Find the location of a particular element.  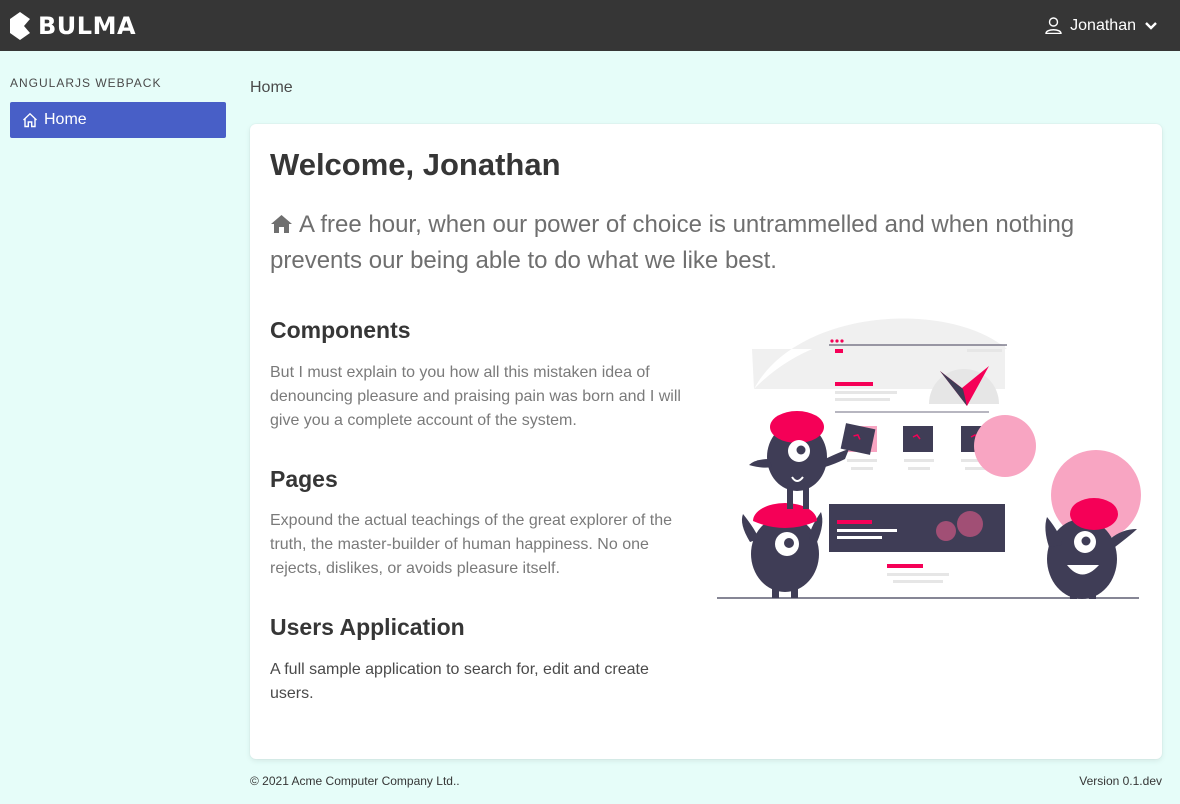

user-menu: Jonathan is located at coordinates (1101, 26).